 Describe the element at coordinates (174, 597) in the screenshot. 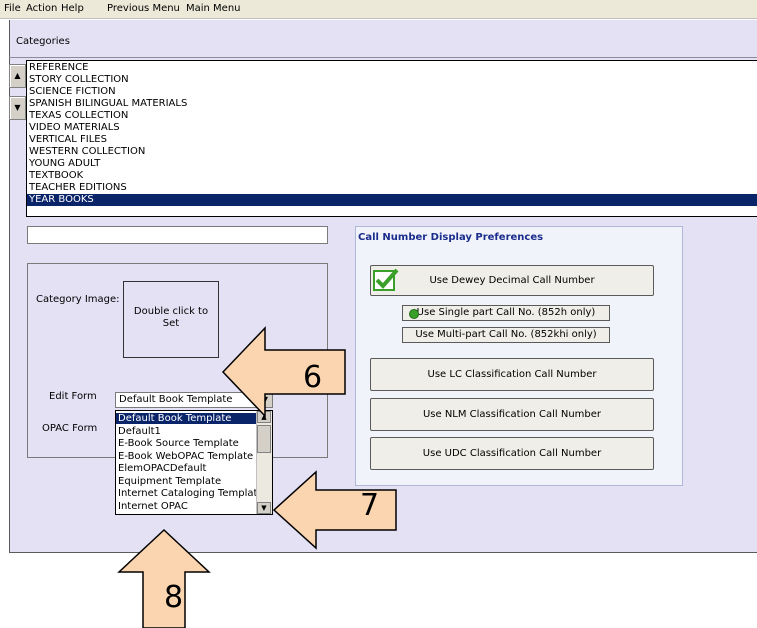

I see `callout-number-8: 8` at that location.